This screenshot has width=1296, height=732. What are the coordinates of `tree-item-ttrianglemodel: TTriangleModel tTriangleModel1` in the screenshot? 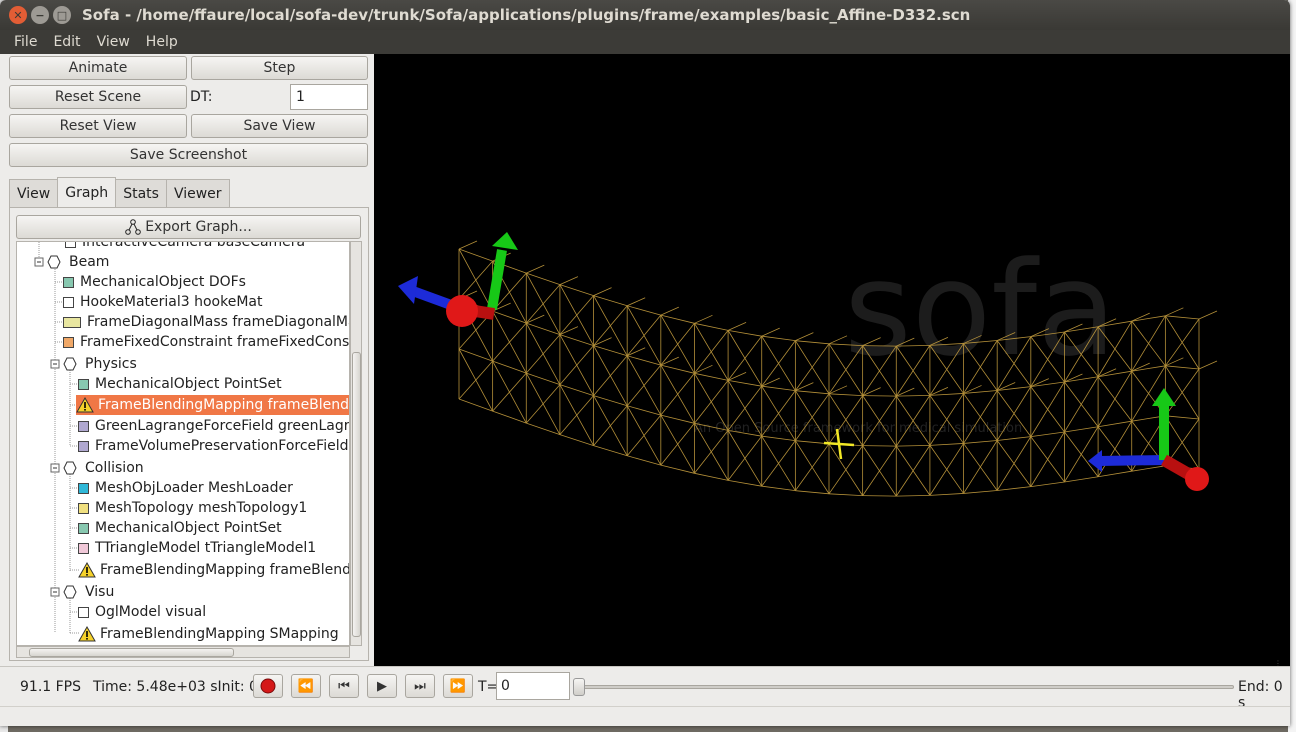 It's located at (197, 548).